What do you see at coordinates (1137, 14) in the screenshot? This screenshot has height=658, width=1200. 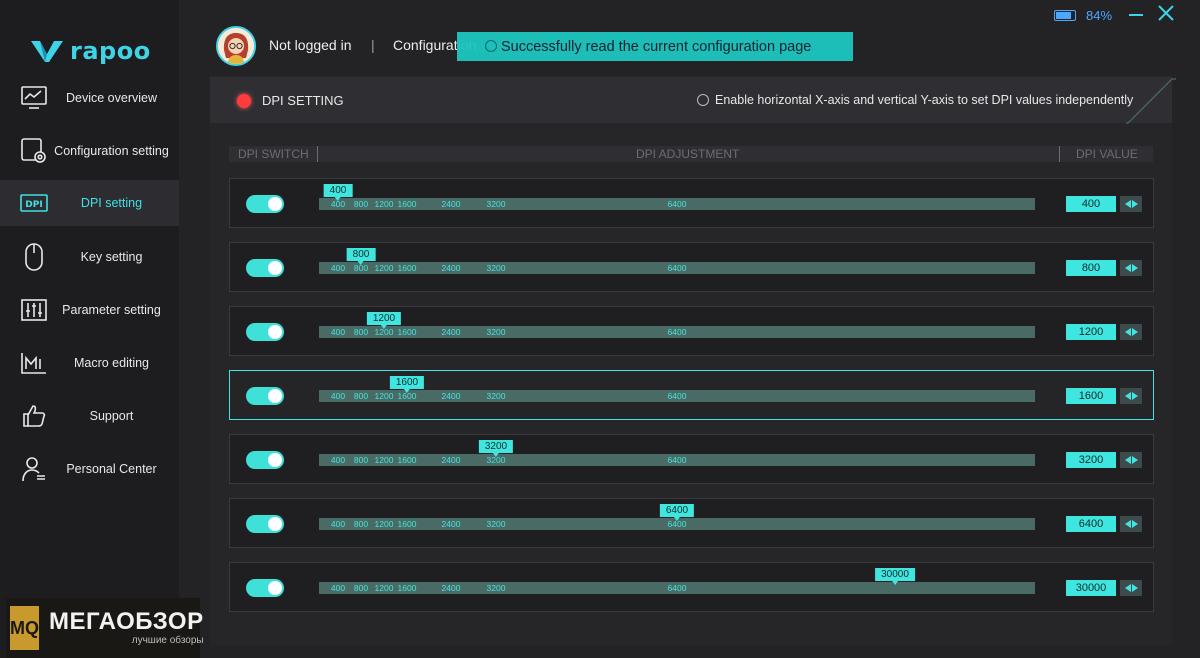 I see `minimize-button` at bounding box center [1137, 14].